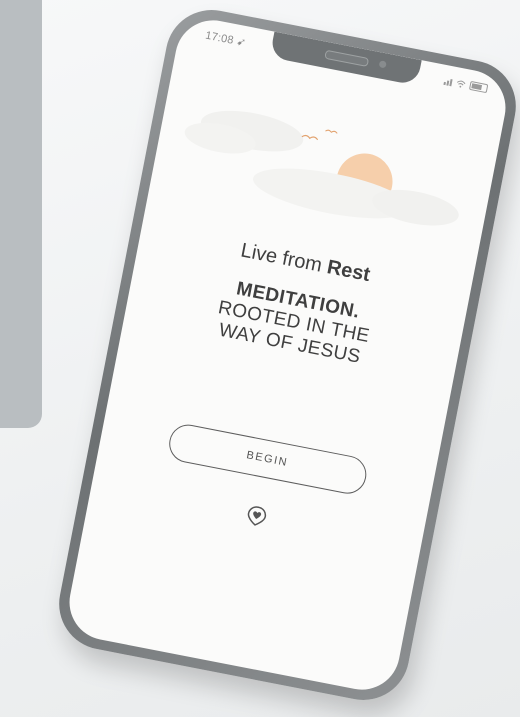 This screenshot has width=520, height=717. Describe the element at coordinates (21, 214) in the screenshot. I see `side-panel` at that location.